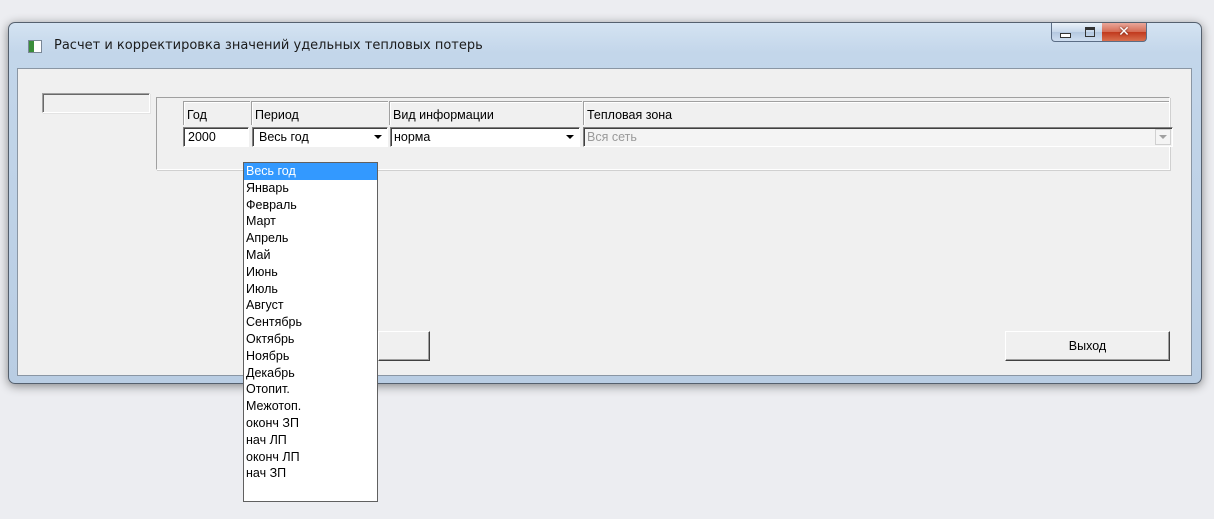 The image size is (1214, 519). Describe the element at coordinates (310, 255) in the screenshot. I see `period-option: Май` at that location.